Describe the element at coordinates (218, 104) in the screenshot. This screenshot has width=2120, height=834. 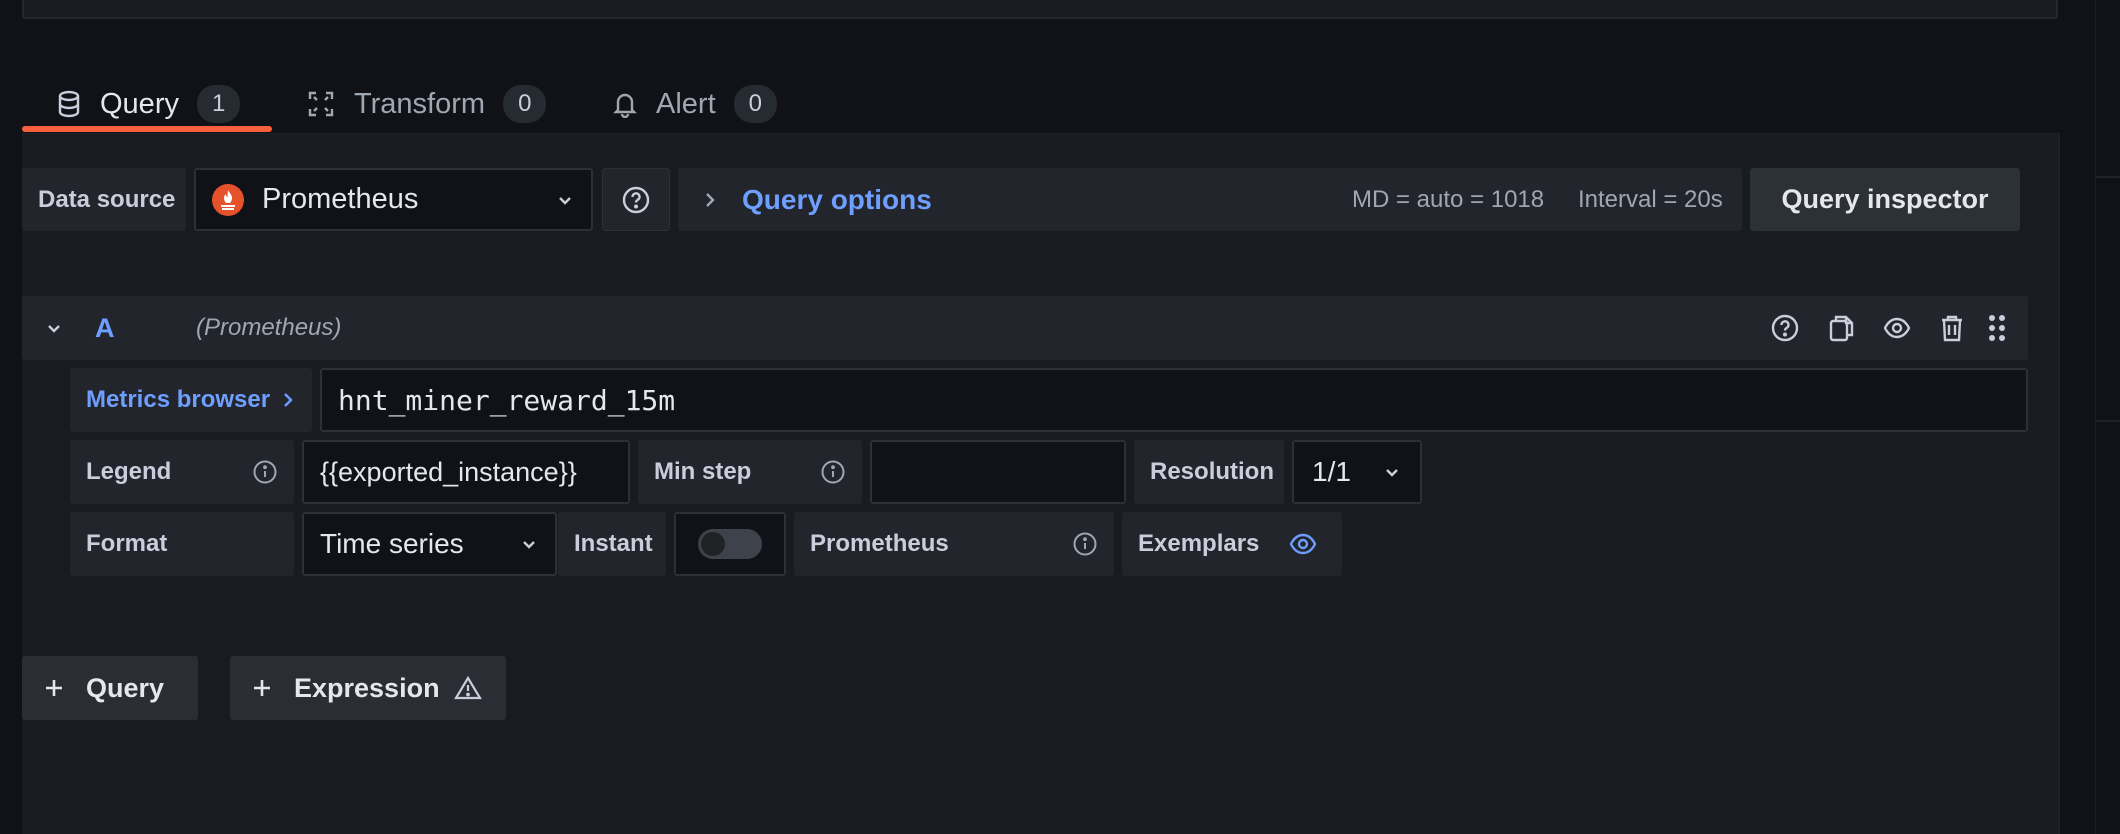
I see `tab-query-count: 1` at that location.